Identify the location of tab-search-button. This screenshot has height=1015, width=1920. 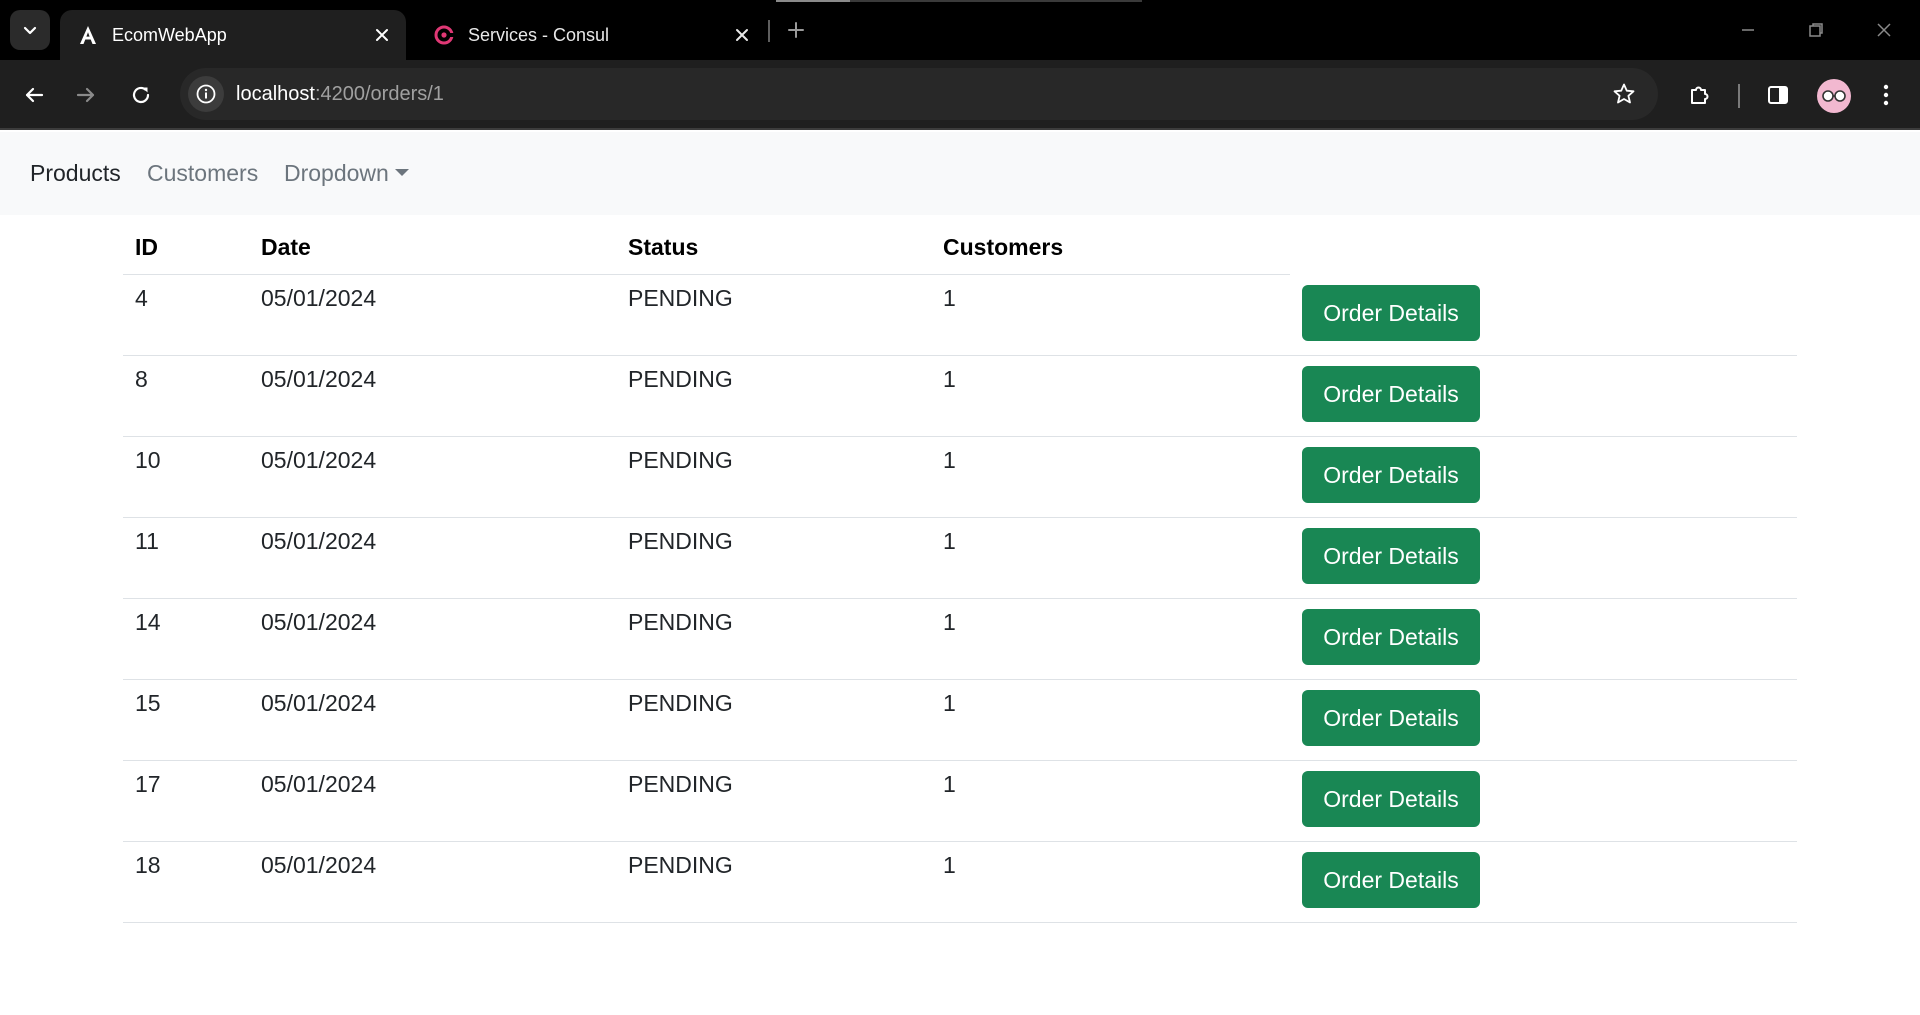
(30, 30).